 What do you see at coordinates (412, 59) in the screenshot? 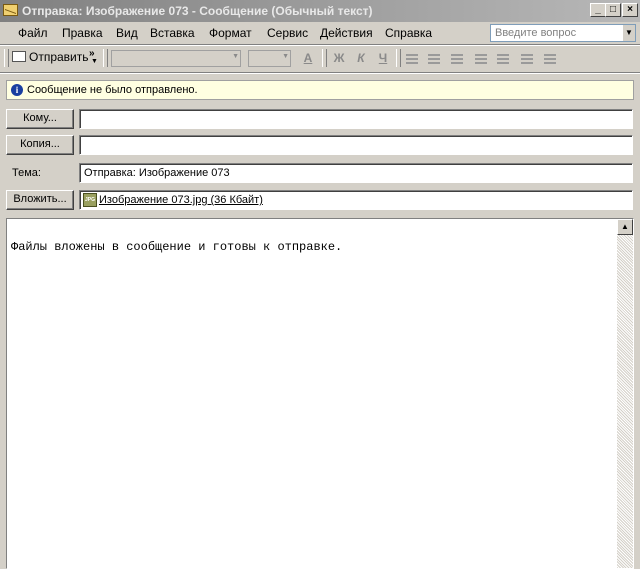
I see `align-left-icon` at bounding box center [412, 59].